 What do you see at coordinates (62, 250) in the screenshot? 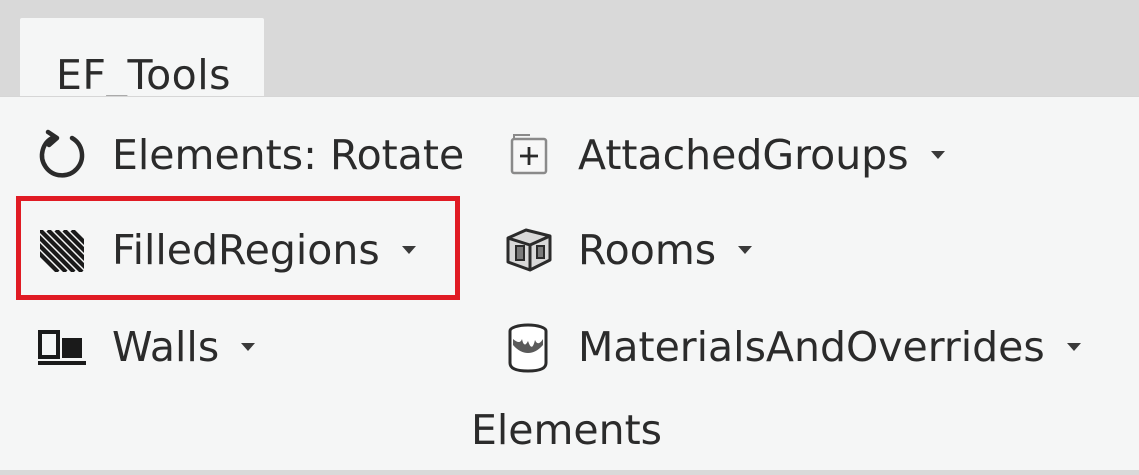
I see `hatch-pattern-icon` at bounding box center [62, 250].